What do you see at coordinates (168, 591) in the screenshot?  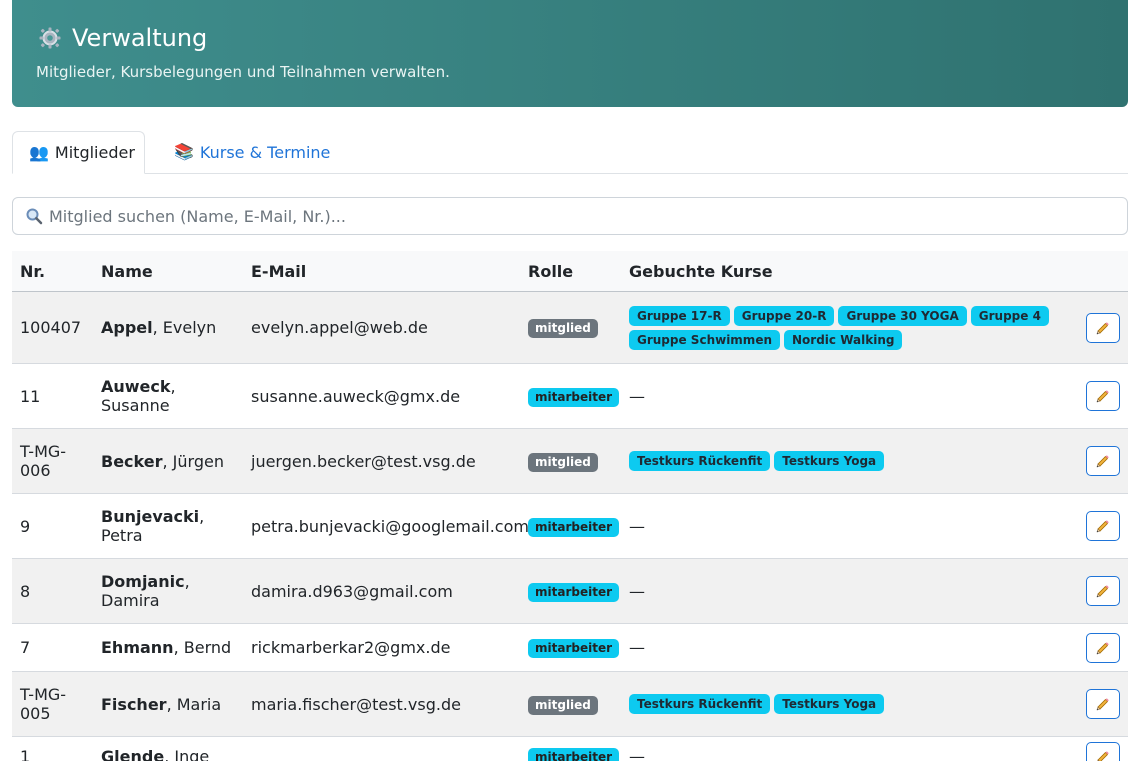 I see `member-name: Domjanic, Damira` at bounding box center [168, 591].